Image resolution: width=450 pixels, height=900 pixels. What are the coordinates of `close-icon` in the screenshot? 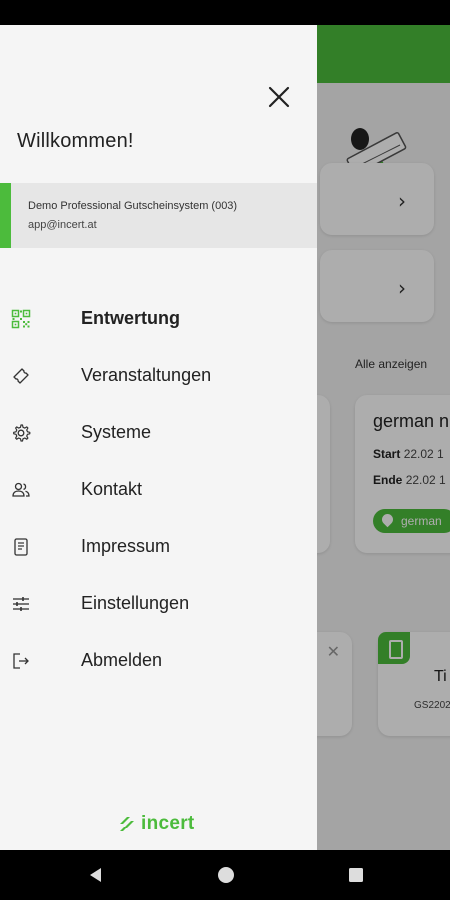 It's located at (279, 97).